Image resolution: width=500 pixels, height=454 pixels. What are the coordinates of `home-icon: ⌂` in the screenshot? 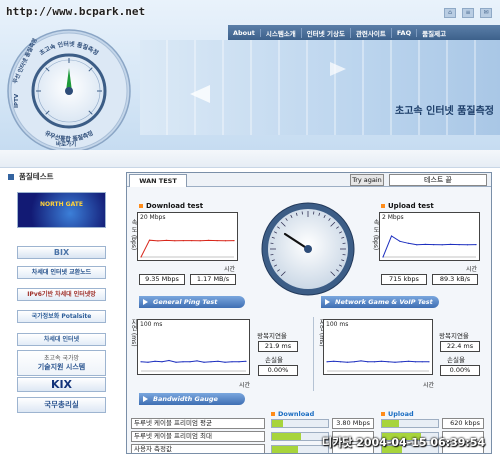 It's located at (450, 13).